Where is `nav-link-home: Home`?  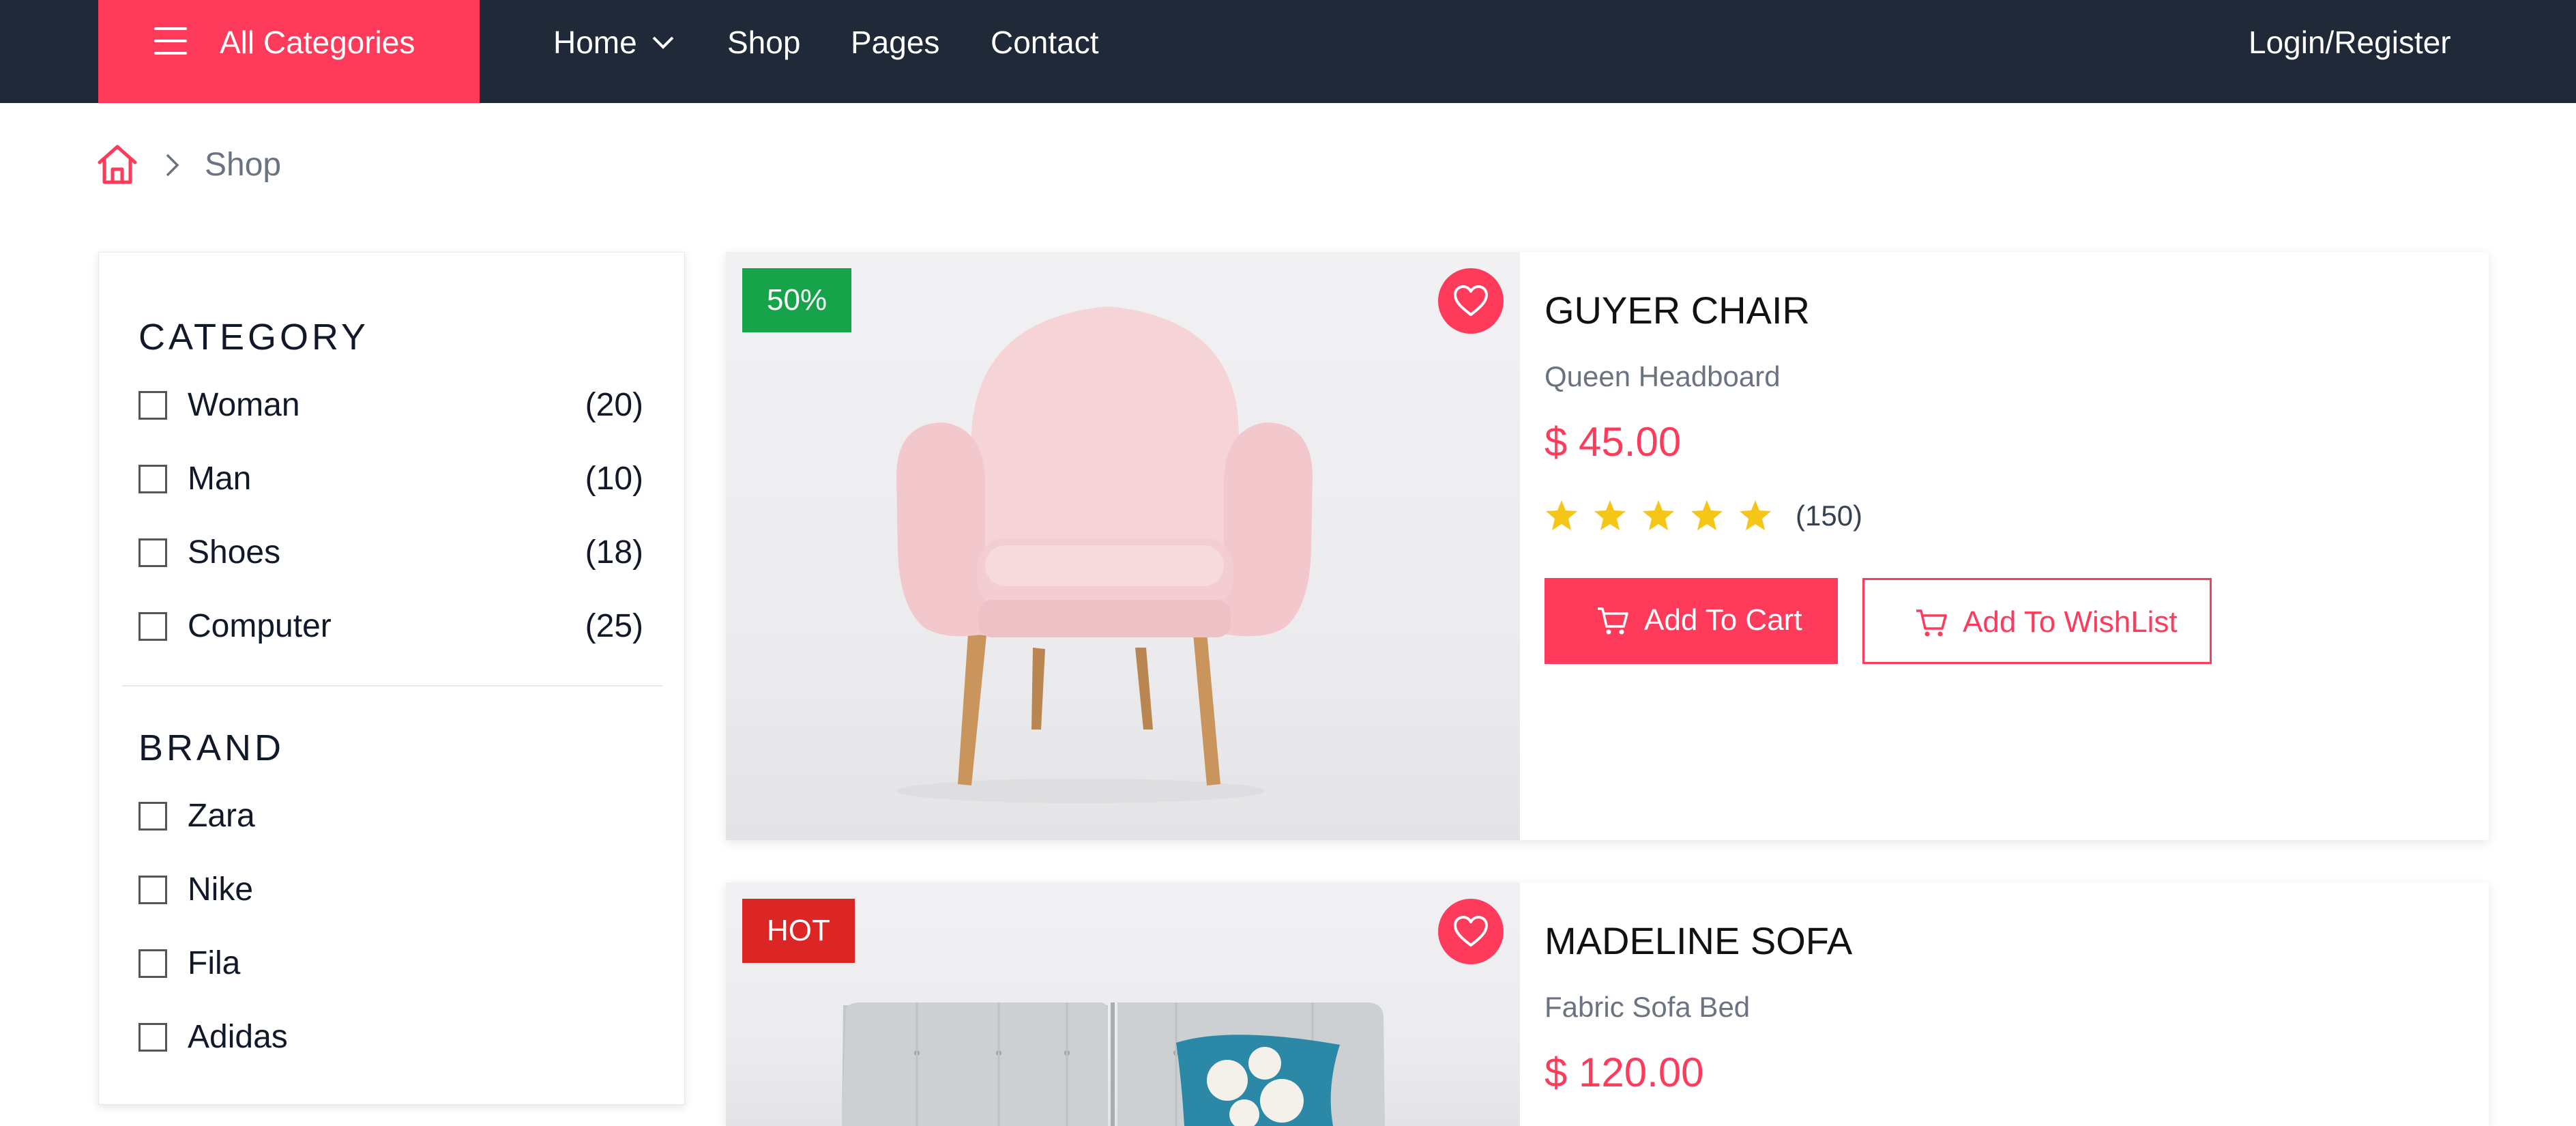
nav-link-home: Home is located at coordinates (595, 42).